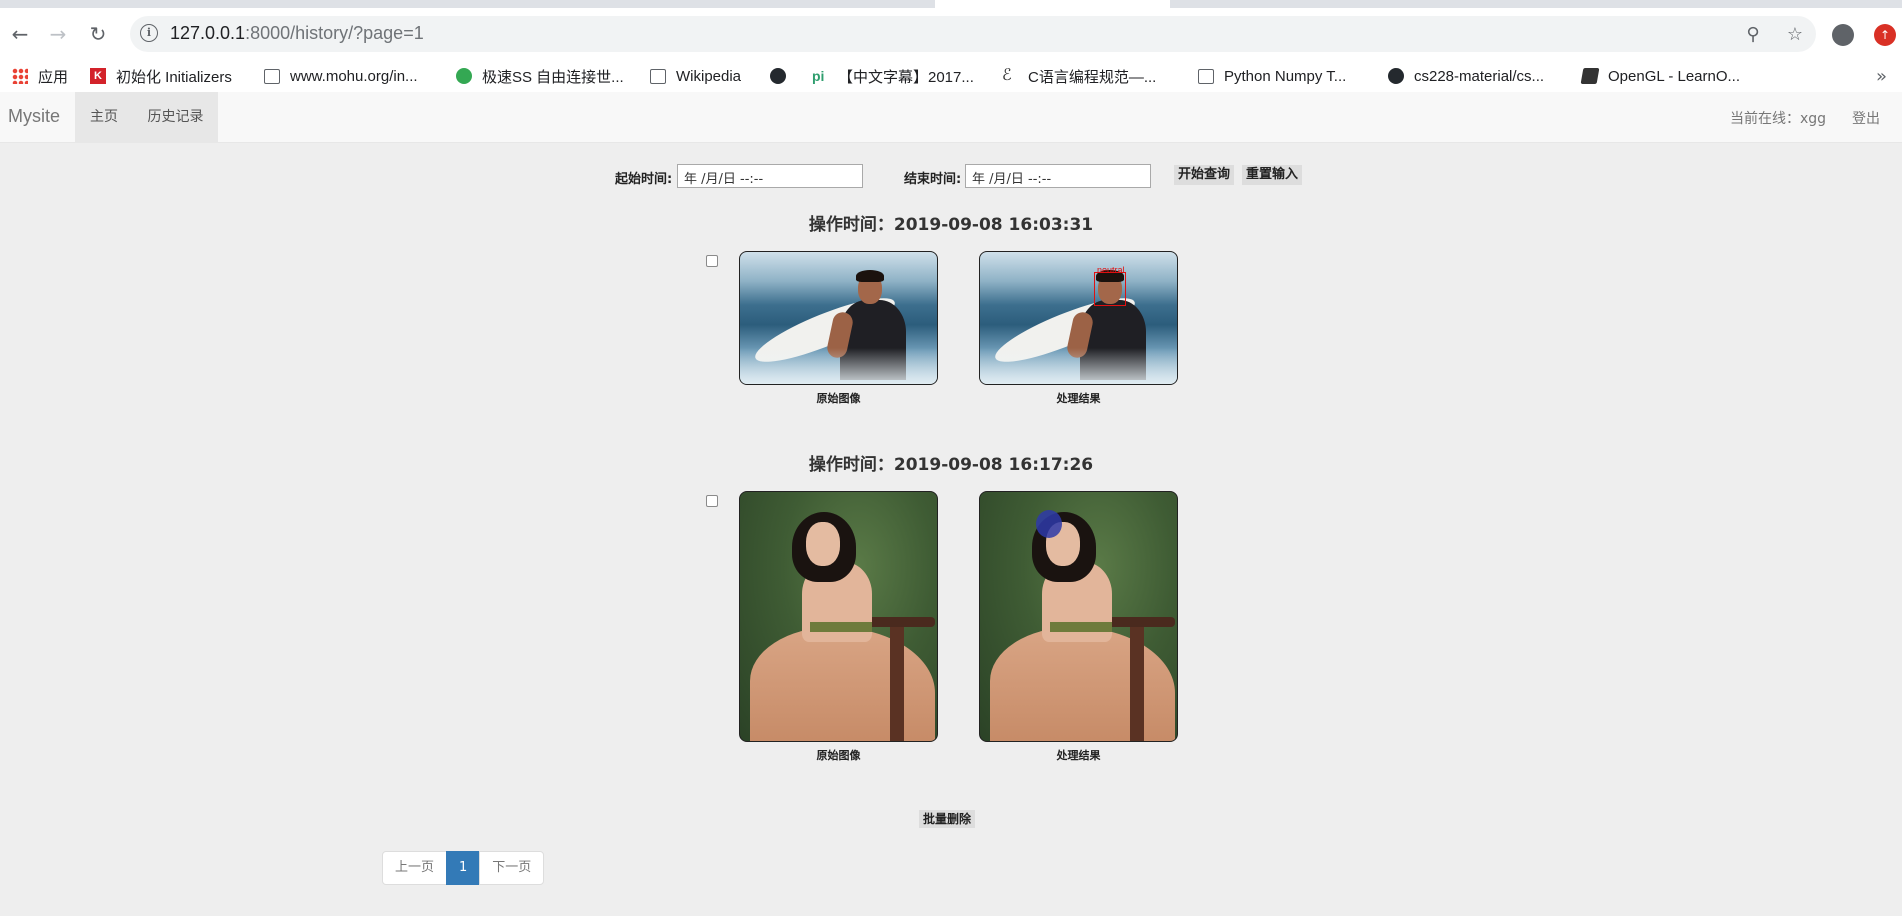  What do you see at coordinates (149, 33) in the screenshot?
I see `site-info-icon: i` at bounding box center [149, 33].